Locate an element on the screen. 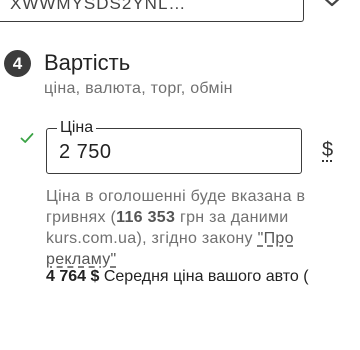 The width and height of the screenshot is (360, 350). currency-selector: $ is located at coordinates (327, 150).